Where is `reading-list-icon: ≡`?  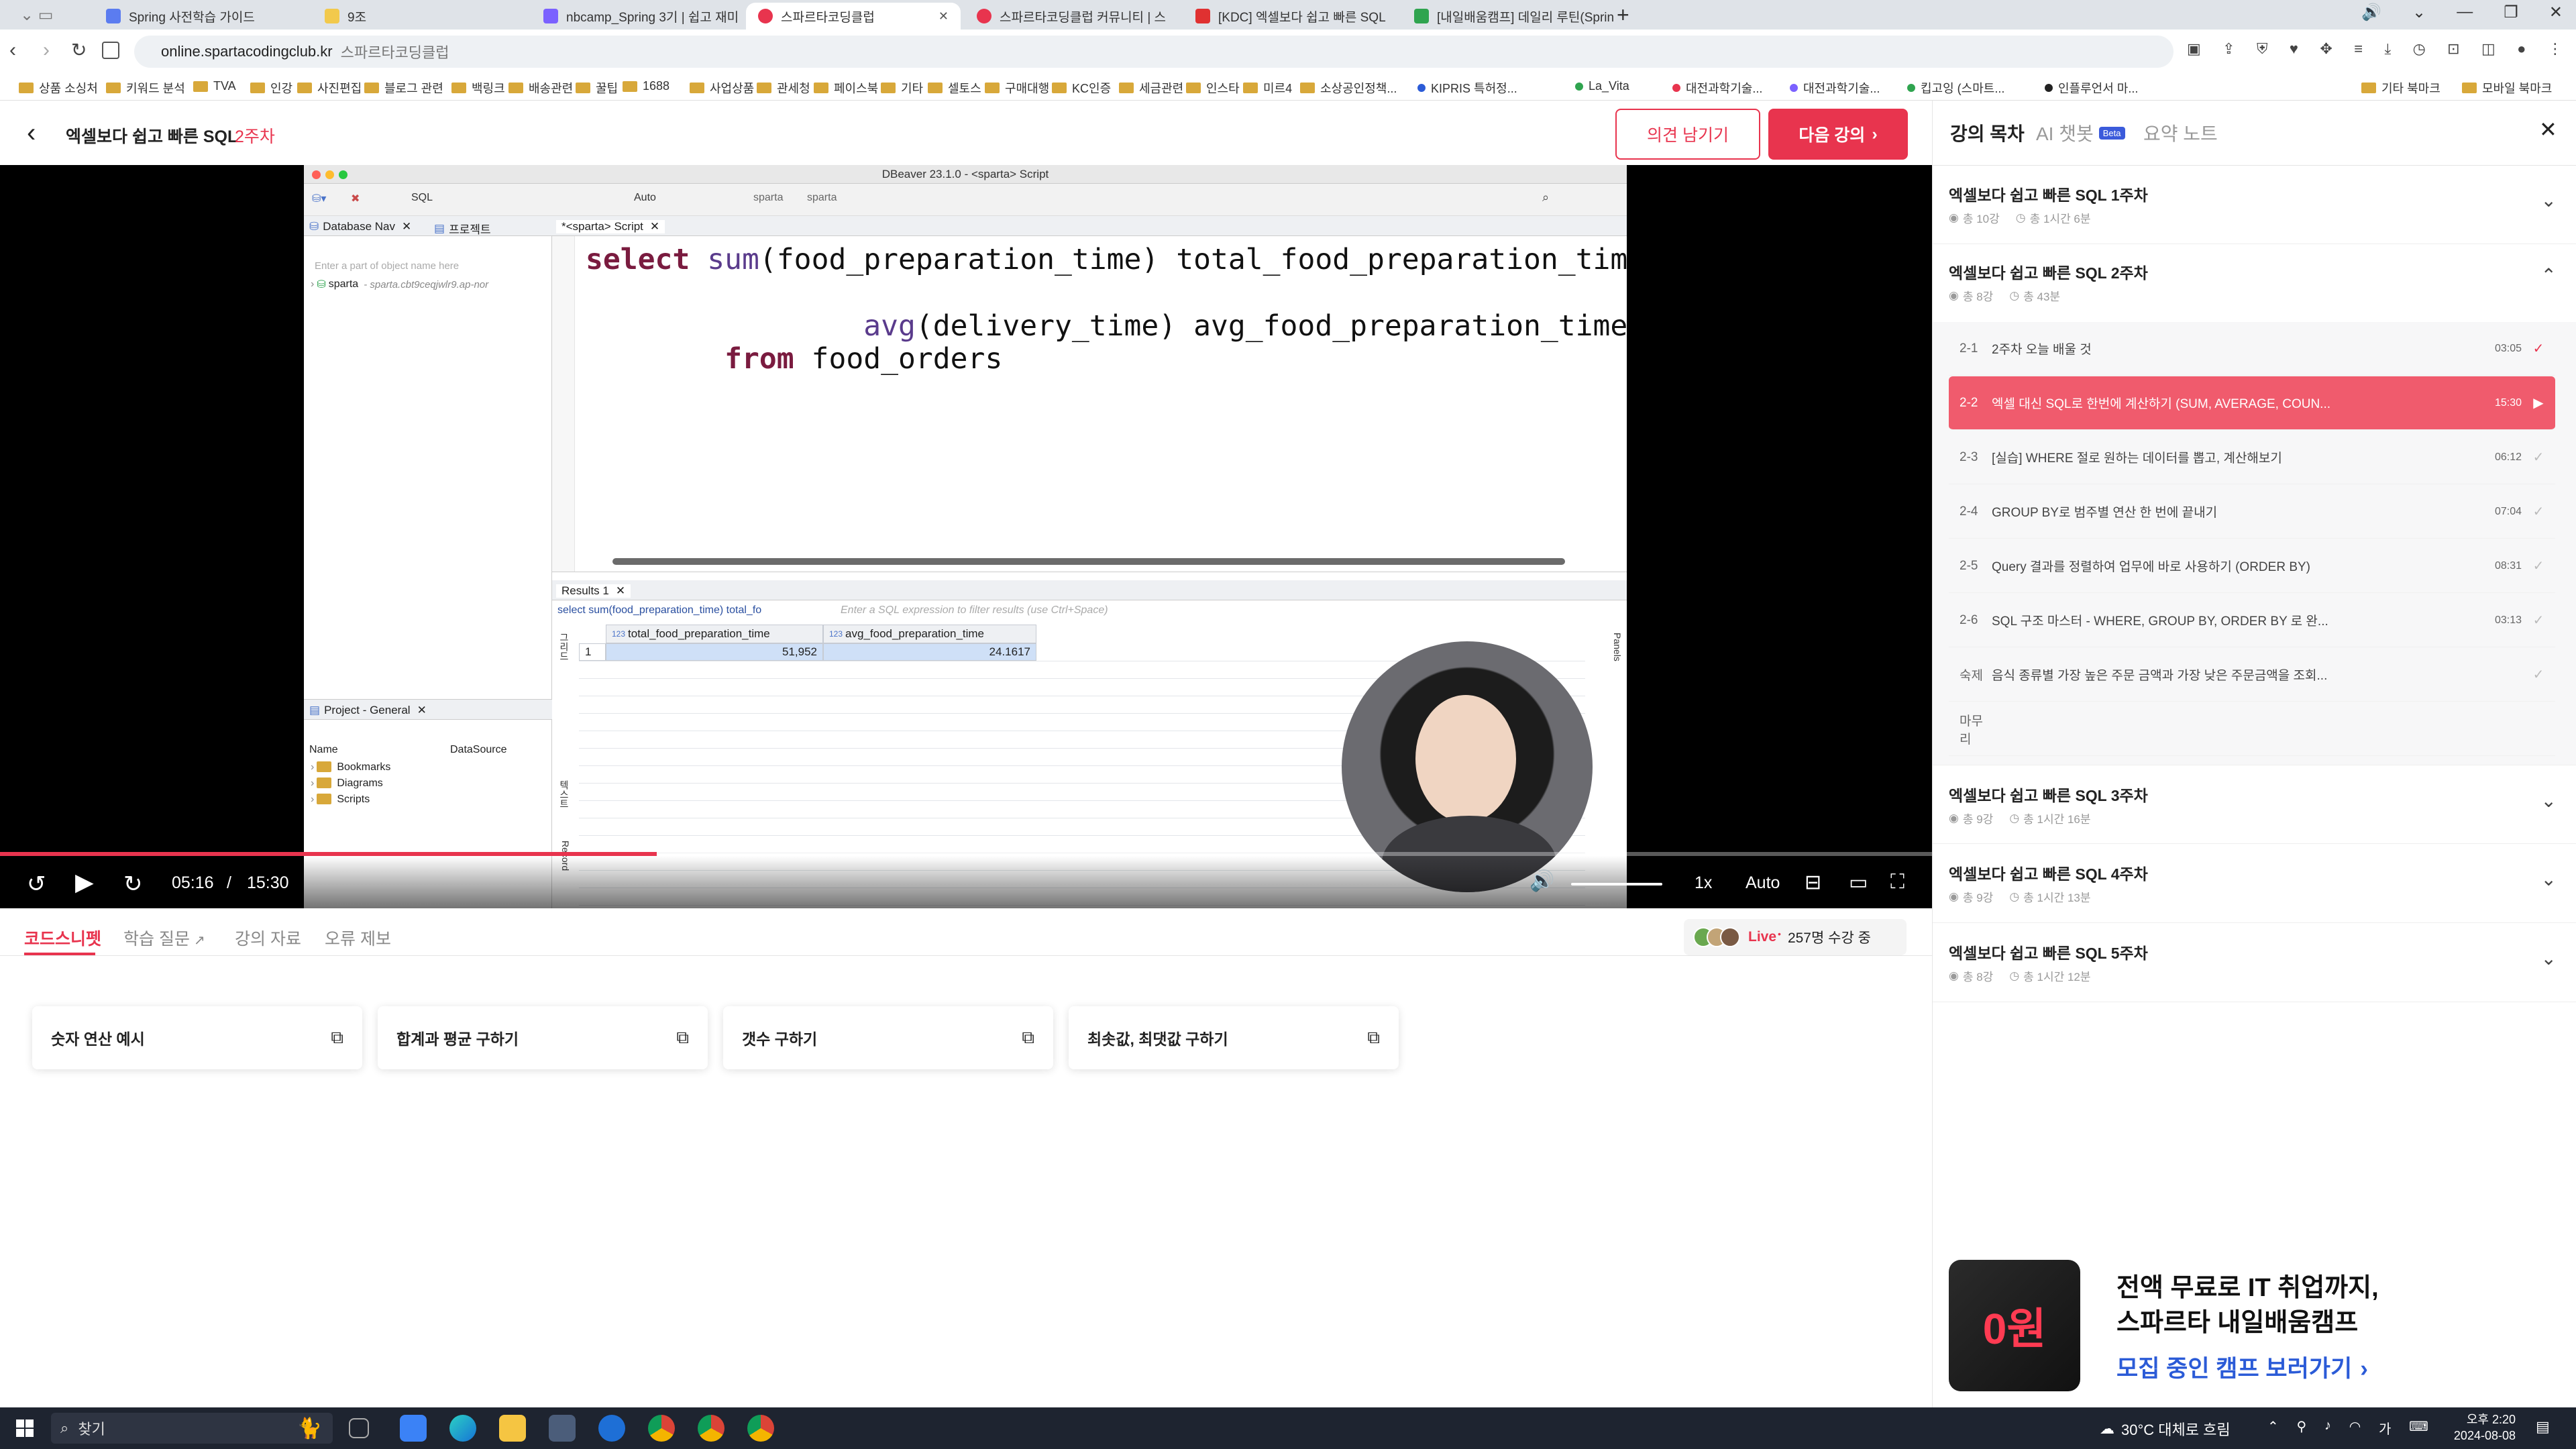 reading-list-icon: ≡ is located at coordinates (2358, 49).